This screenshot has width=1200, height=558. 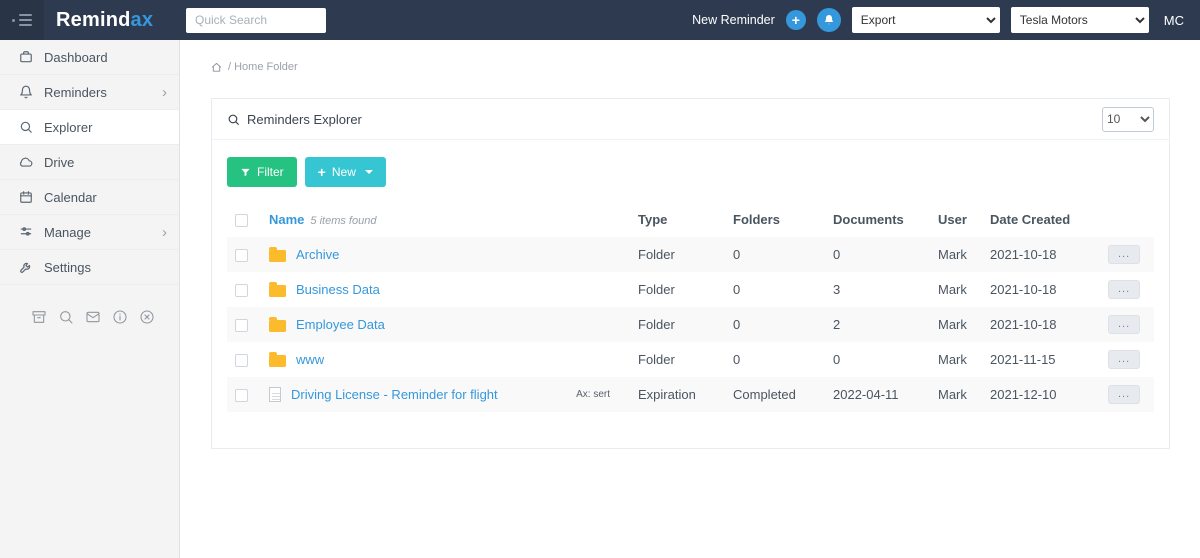 I want to click on archive-icon, so click(x=39, y=319).